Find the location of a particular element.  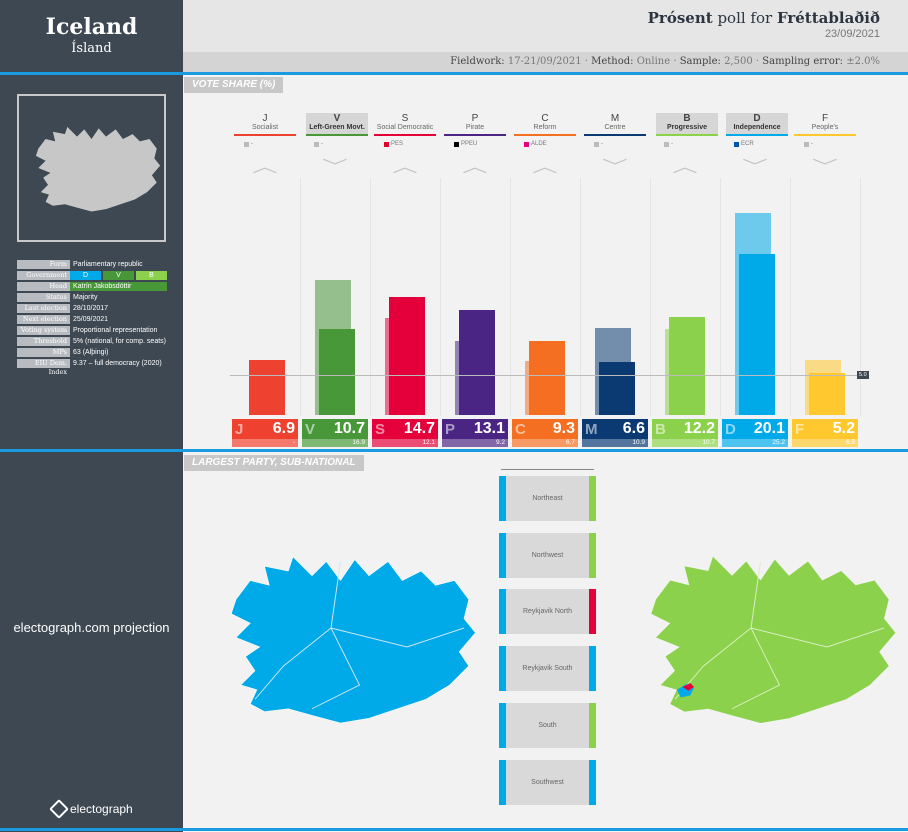

party-header-D: D Independence is located at coordinates (757, 124).